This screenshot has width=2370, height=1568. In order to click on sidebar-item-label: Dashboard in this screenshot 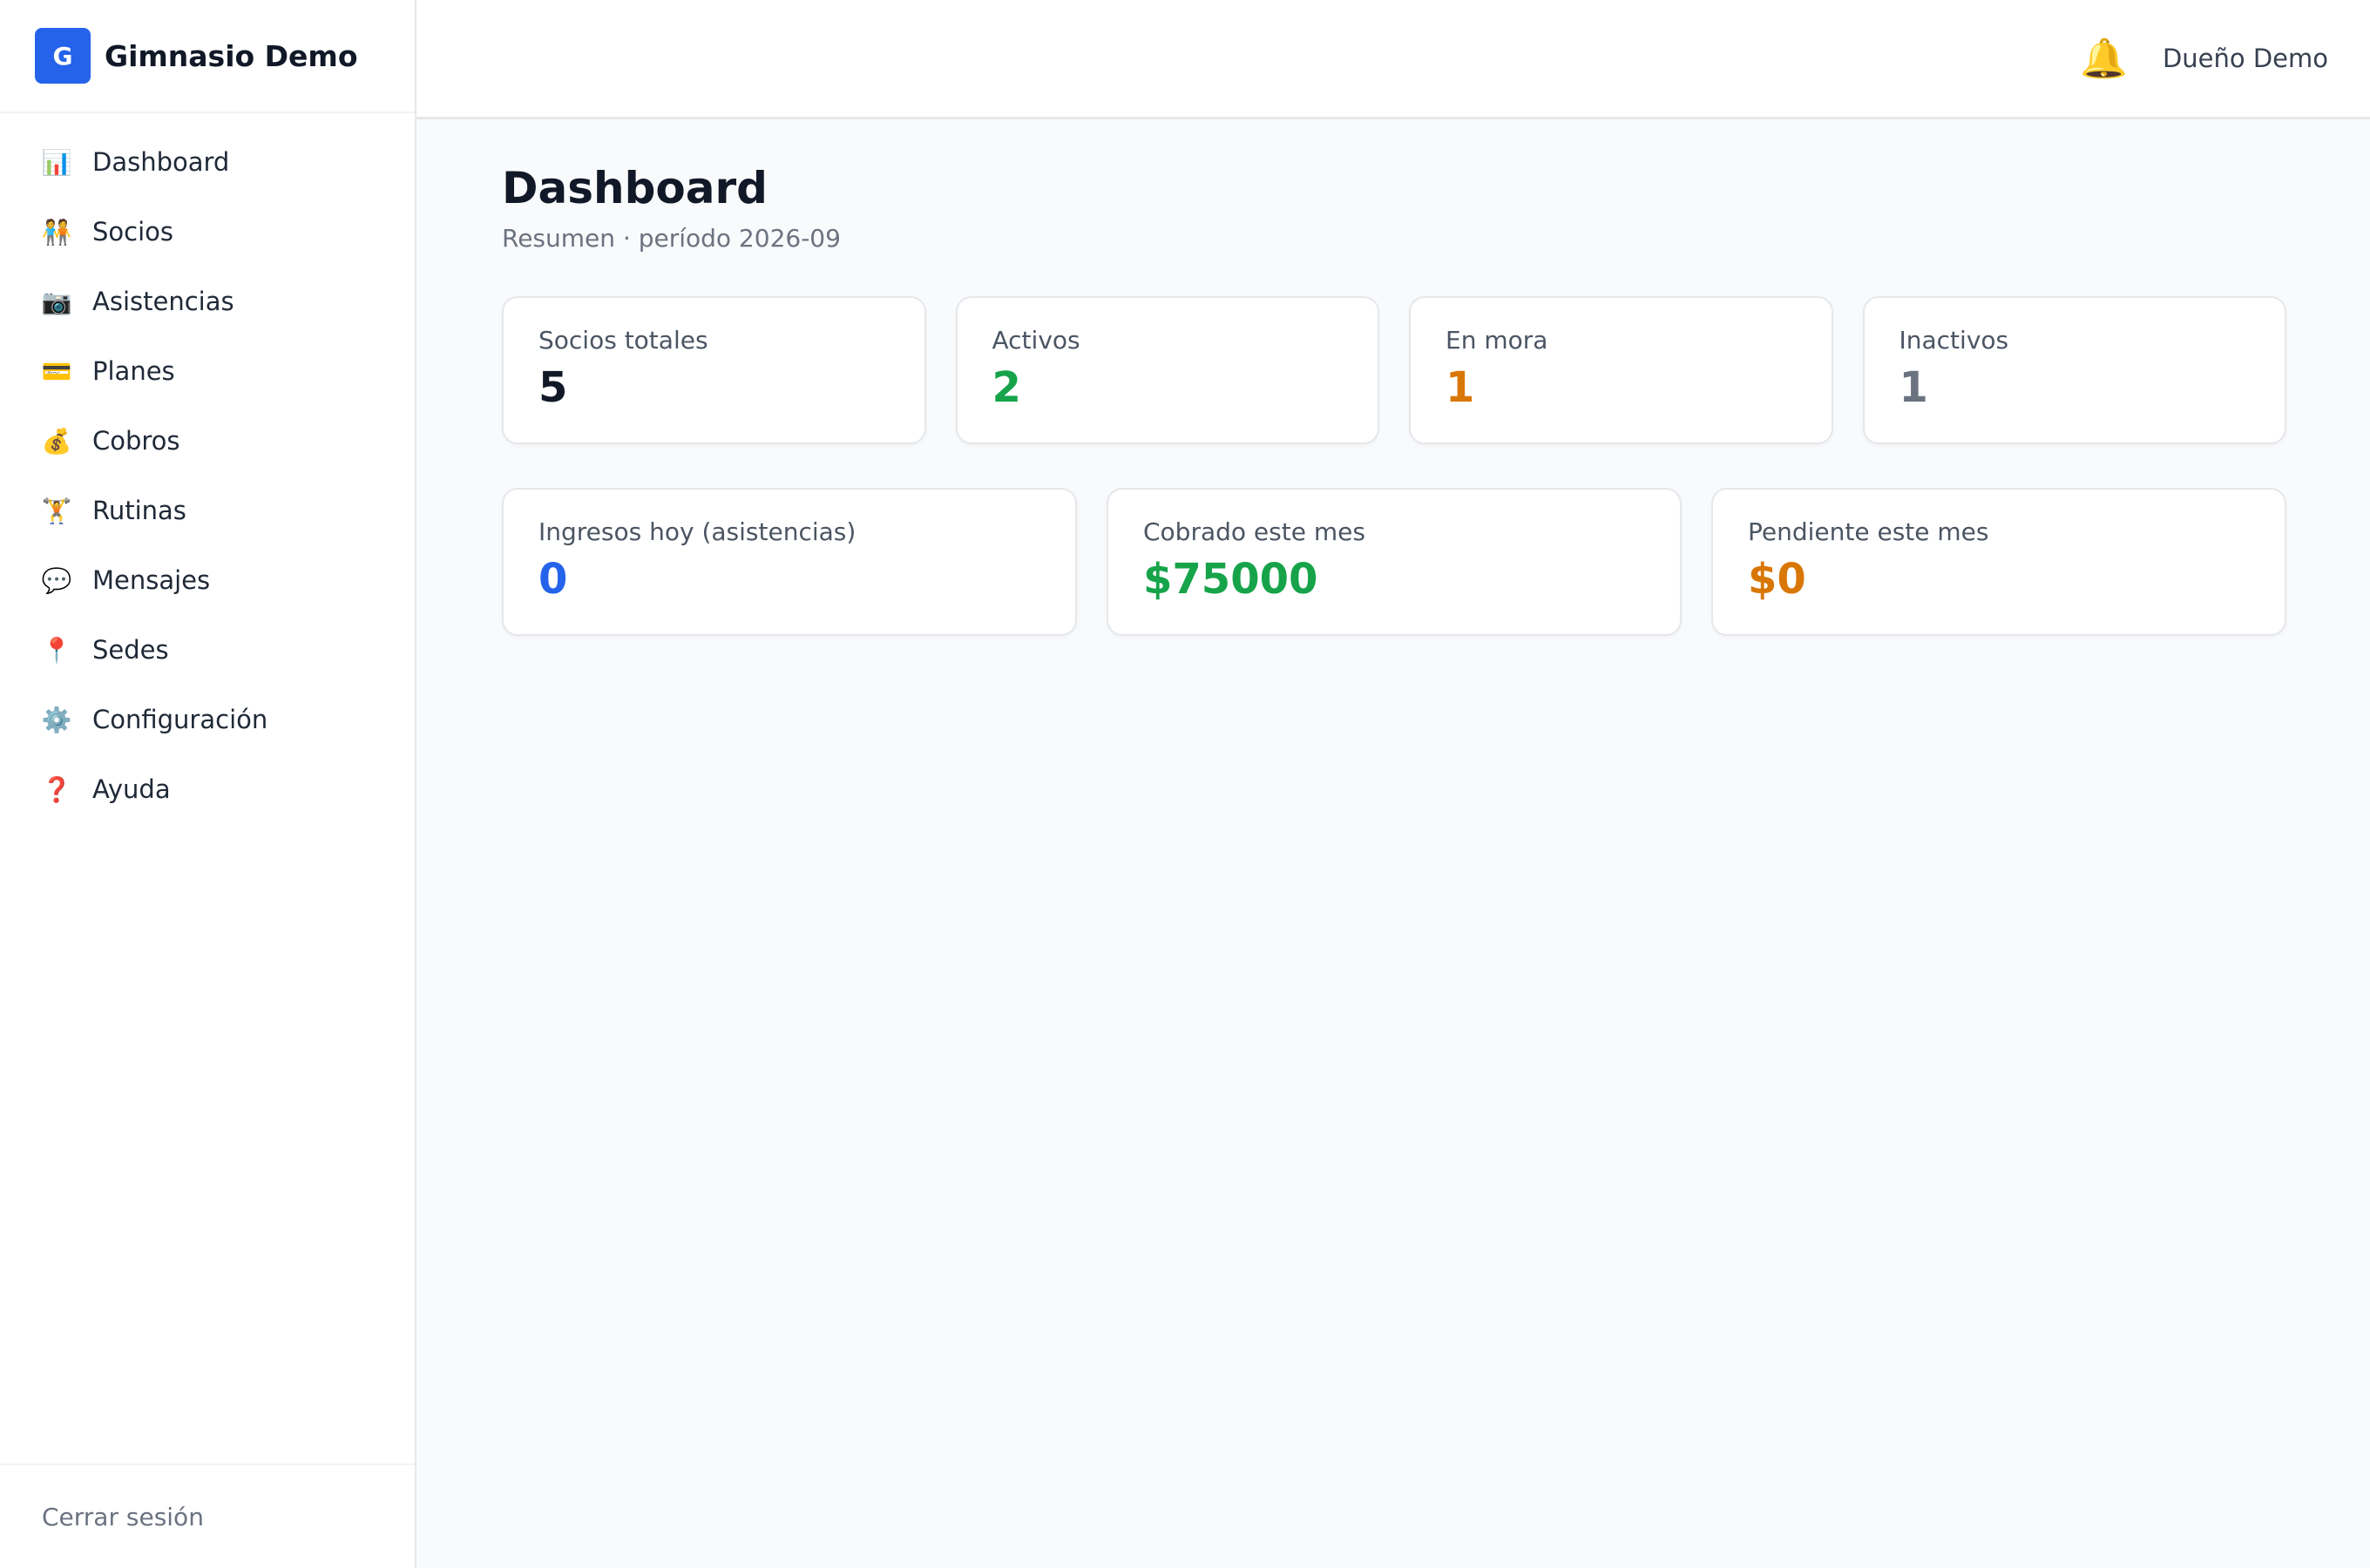, I will do `click(161, 162)`.